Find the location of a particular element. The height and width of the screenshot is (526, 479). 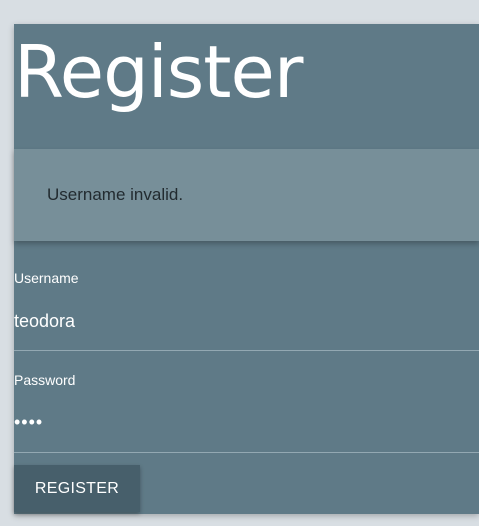

username-underline is located at coordinates (246, 350).